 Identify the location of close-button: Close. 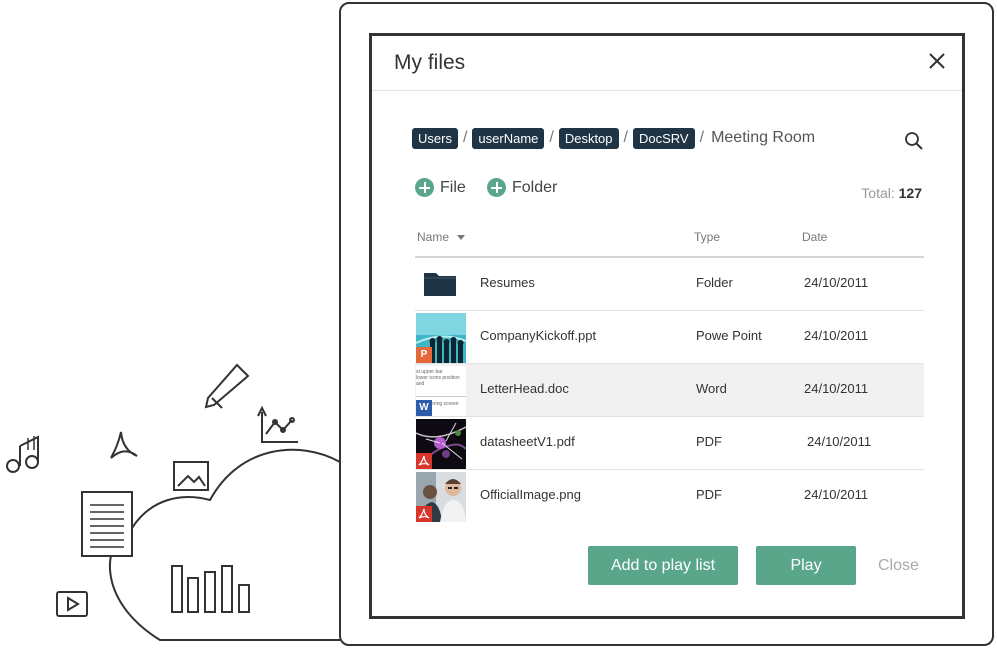
(898, 566).